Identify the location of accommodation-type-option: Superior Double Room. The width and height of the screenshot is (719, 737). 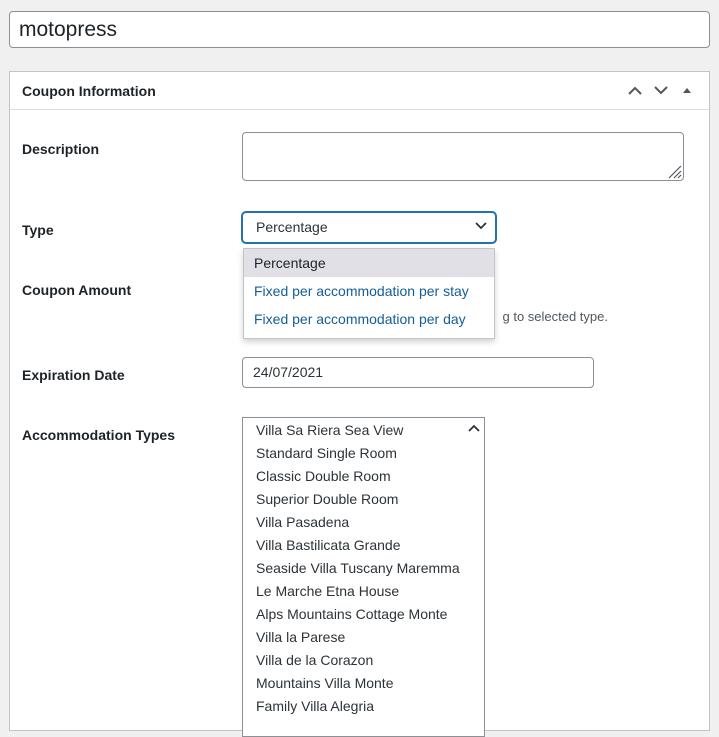
(363, 499).